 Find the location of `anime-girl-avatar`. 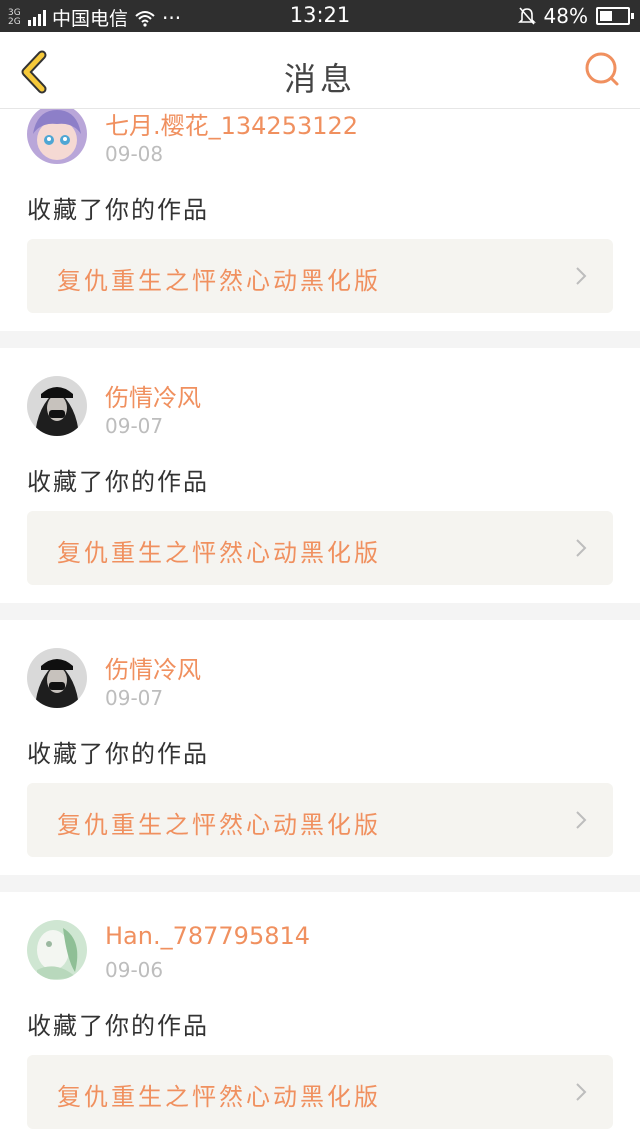

anime-girl-avatar is located at coordinates (57, 136).